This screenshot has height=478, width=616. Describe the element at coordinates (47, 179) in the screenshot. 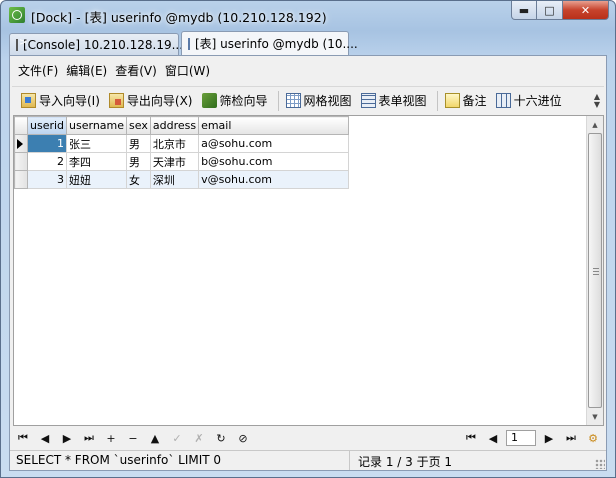

I see `cell-userid: 3` at that location.